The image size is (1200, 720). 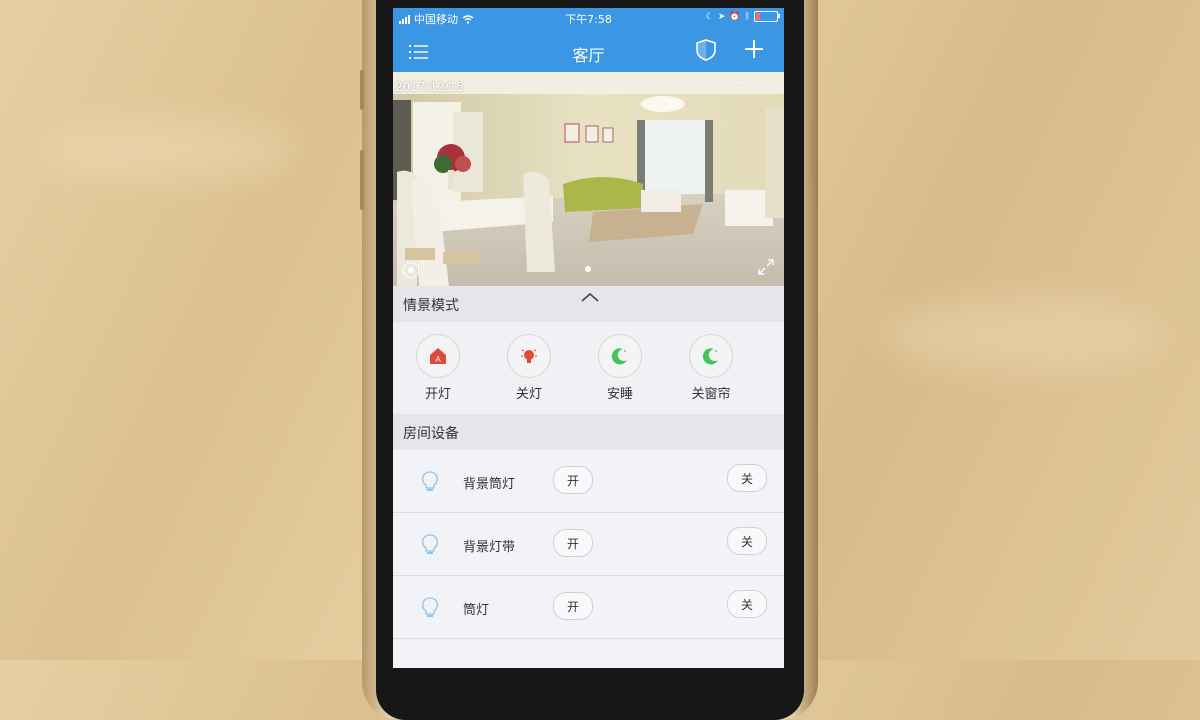 What do you see at coordinates (721, 16) in the screenshot?
I see `location-icon: ➤` at bounding box center [721, 16].